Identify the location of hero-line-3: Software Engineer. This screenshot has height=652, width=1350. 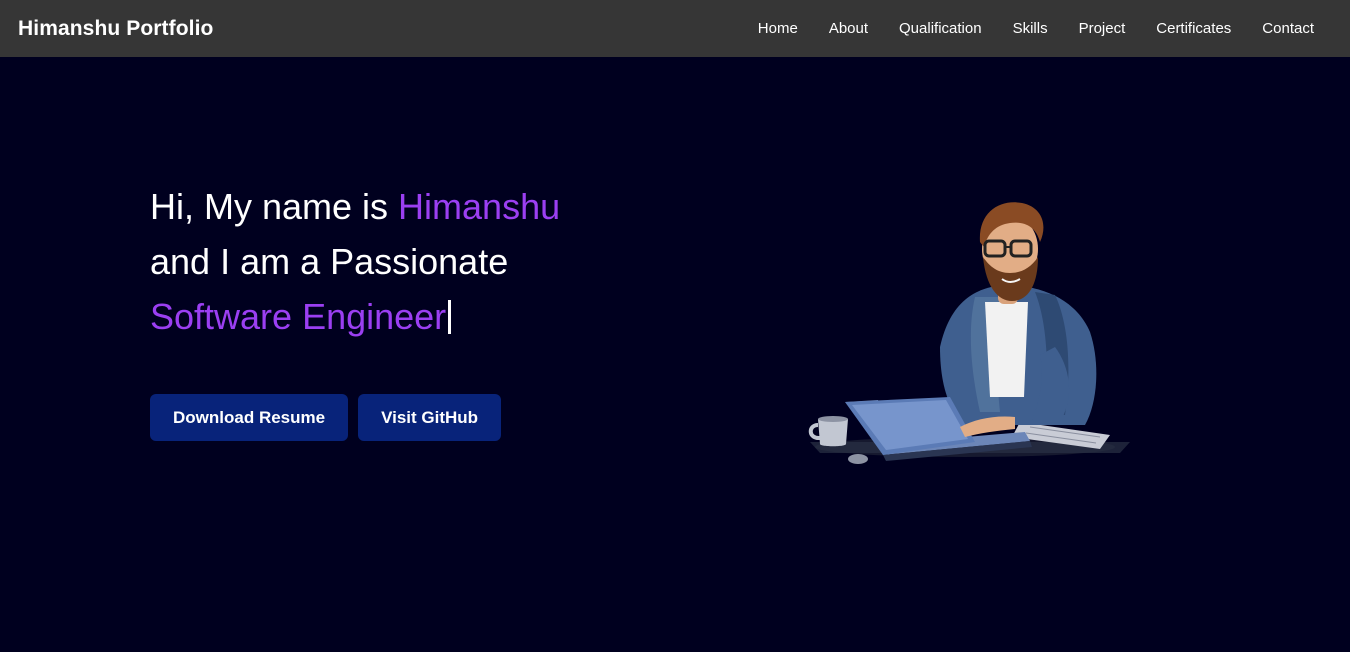
(355, 316).